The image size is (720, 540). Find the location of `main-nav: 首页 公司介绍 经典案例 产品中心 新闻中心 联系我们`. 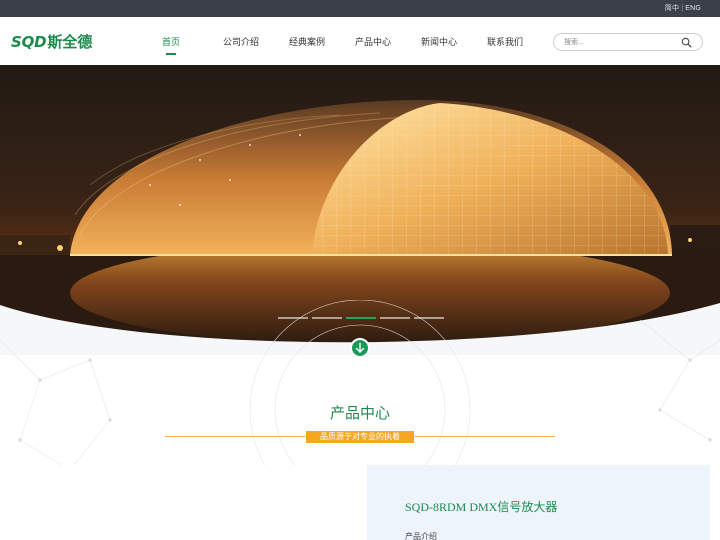

main-nav: 首页 公司介绍 经典案例 产品中心 新闻中心 联系我们 is located at coordinates (346, 41).